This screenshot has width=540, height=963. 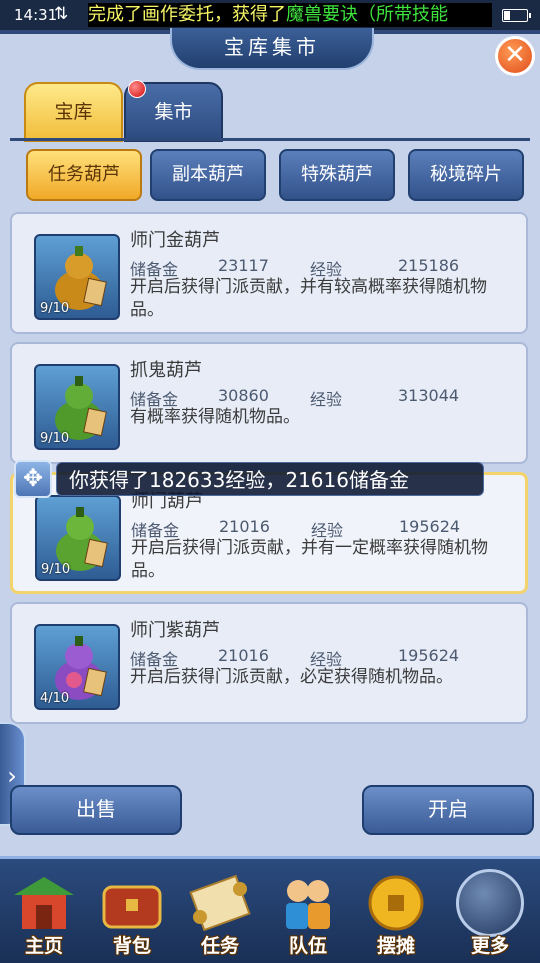 I want to click on bottom-dock: 主页 背包 任务 队伍 摆摊 更多, so click(x=270, y=909).